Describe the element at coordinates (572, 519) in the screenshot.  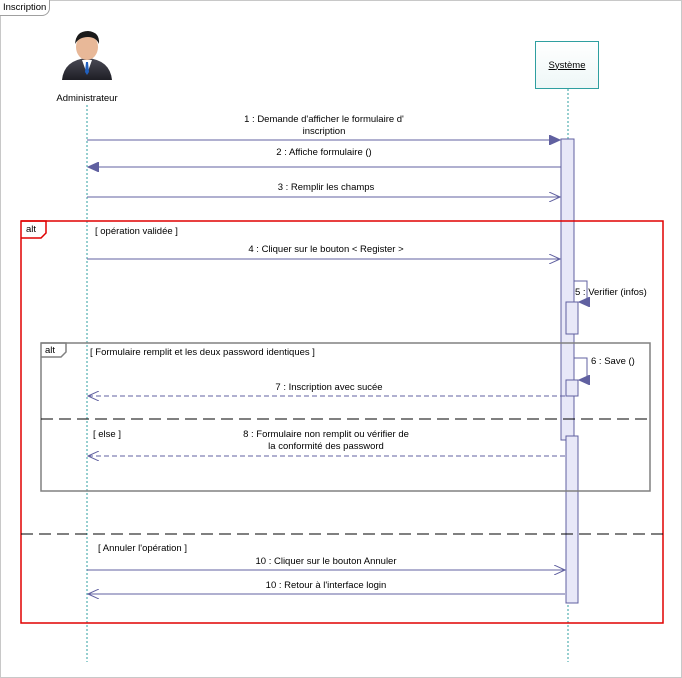
I see `activation-bar-second` at that location.